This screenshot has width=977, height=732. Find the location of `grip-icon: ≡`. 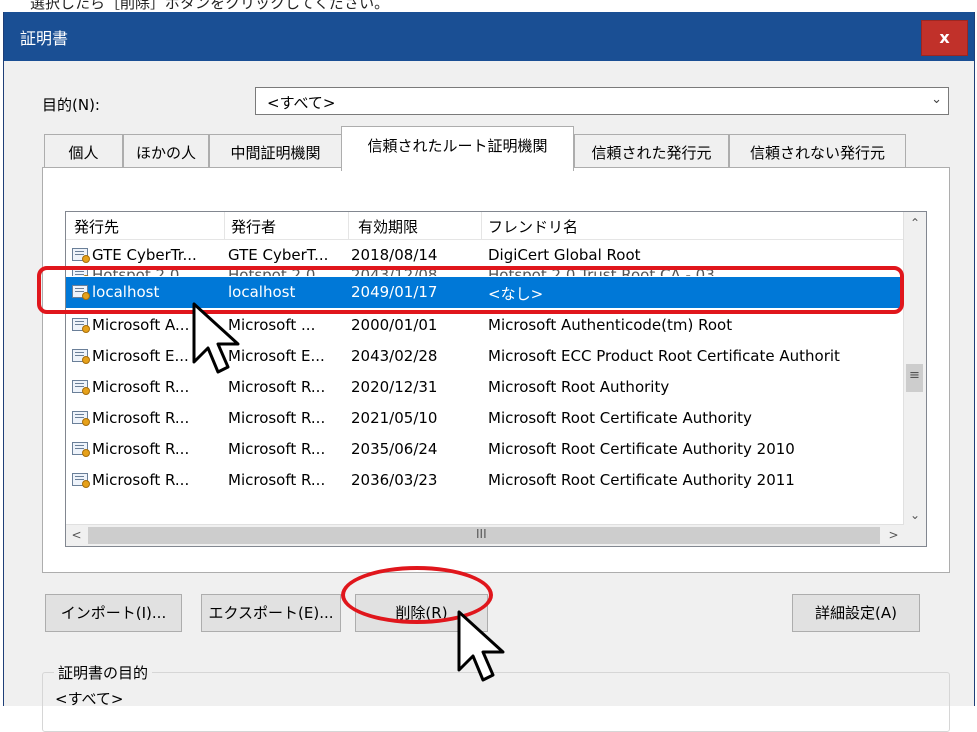

grip-icon: ≡ is located at coordinates (914, 375).